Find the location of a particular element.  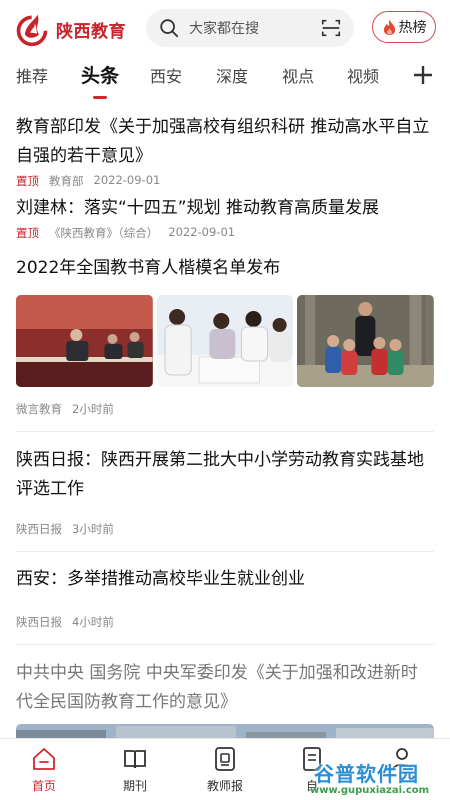

news-item: 陕西日报：陕西开展第二批大中小学劳动教育实践基地评选工作 is located at coordinates (225, 475).